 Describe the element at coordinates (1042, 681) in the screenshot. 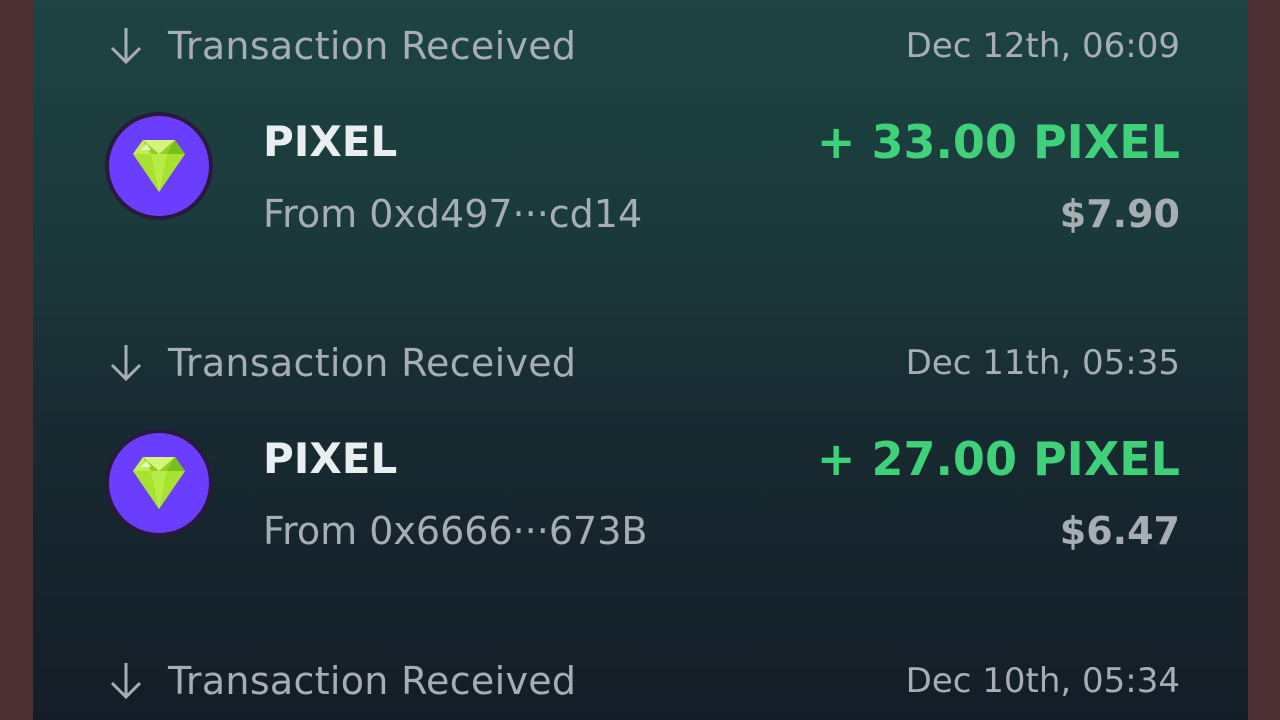

I see `transaction-date: Dec 10th, 05:34` at that location.